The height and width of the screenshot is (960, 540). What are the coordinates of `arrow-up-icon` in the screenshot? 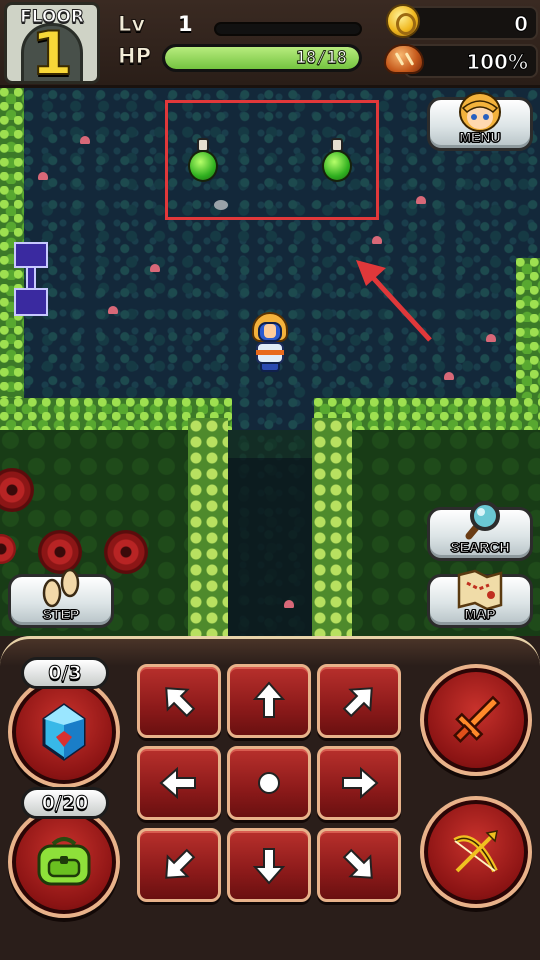 It's located at (269, 699).